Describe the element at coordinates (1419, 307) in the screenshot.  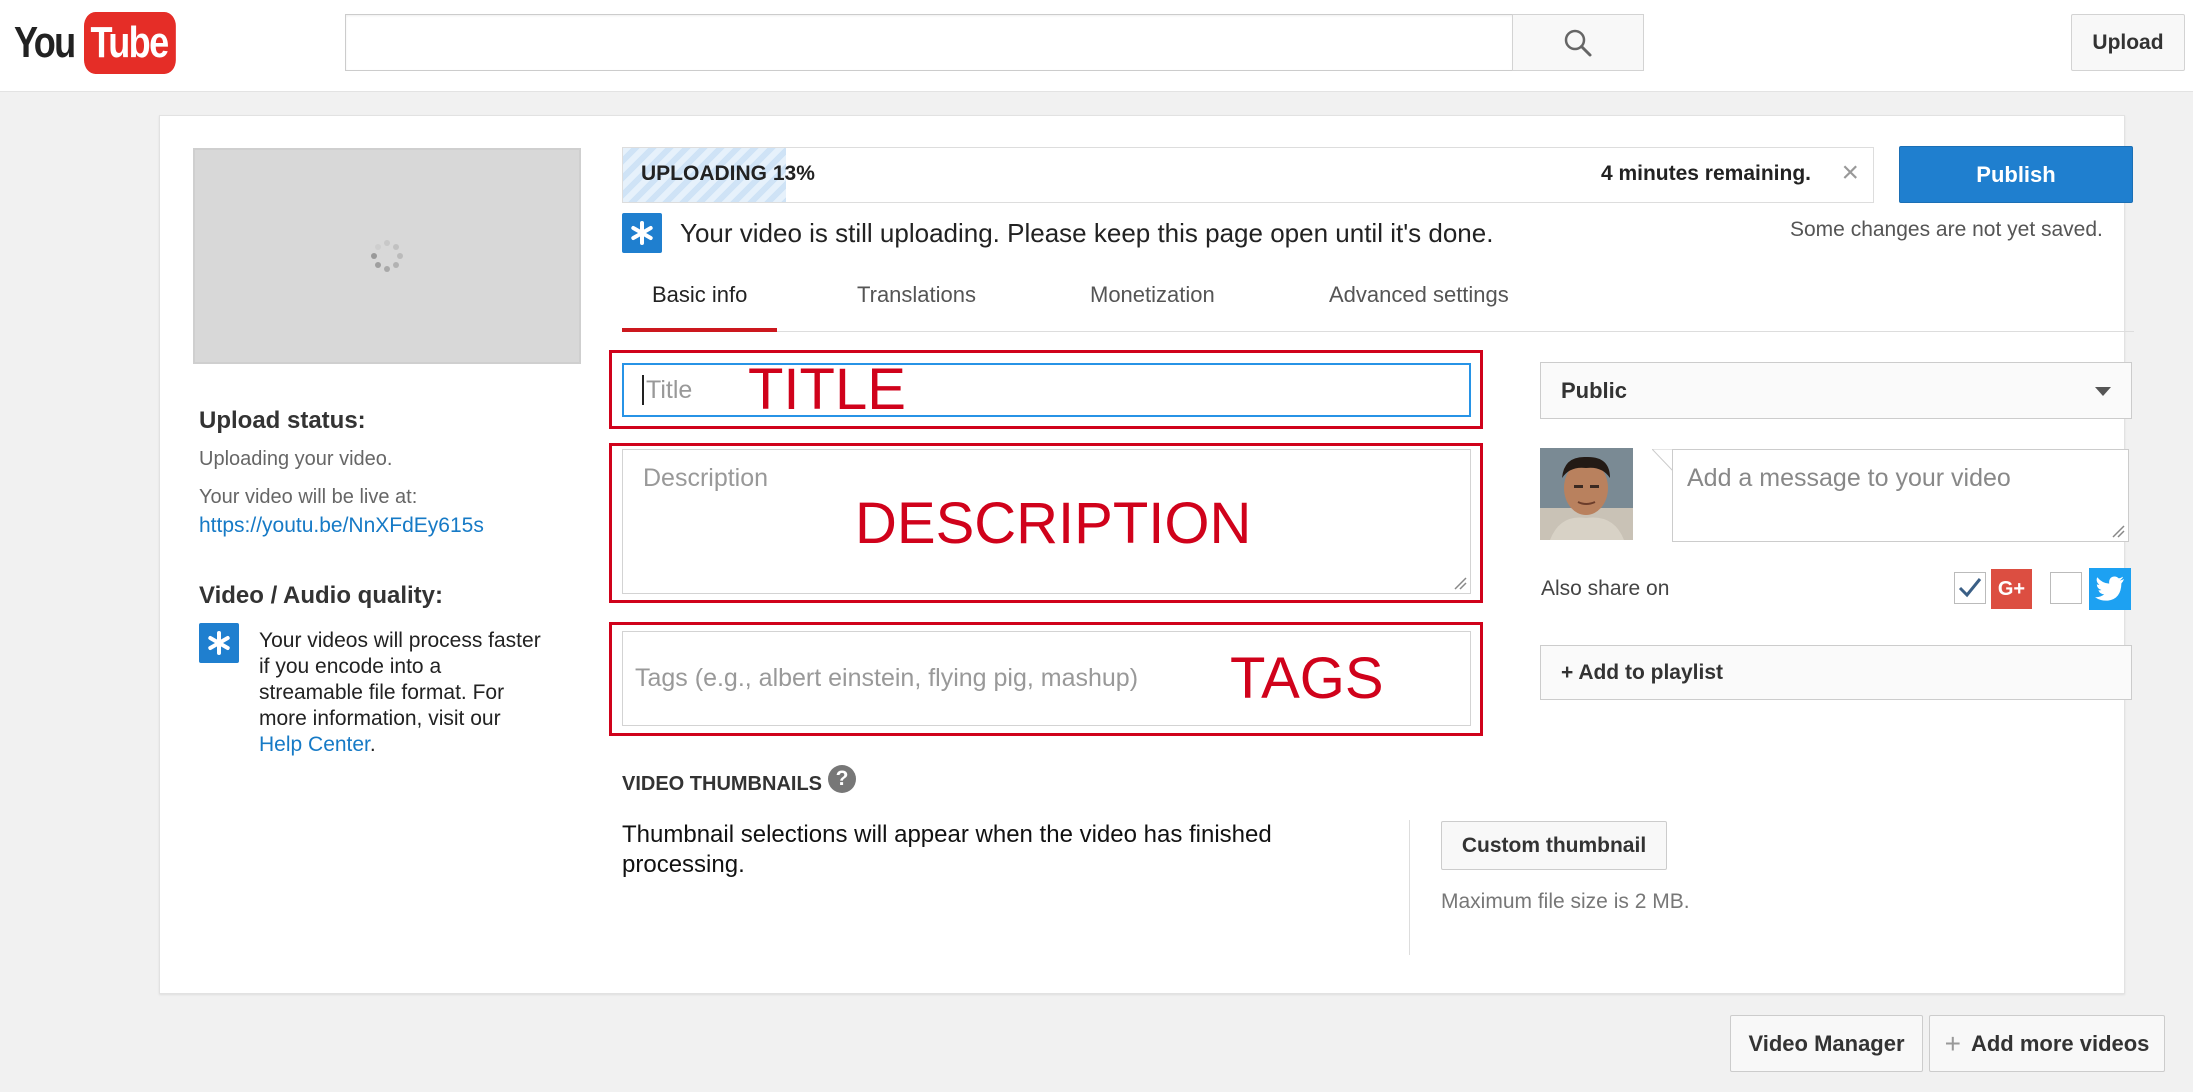
I see `tab-advanced-settings: Advanced settings` at that location.